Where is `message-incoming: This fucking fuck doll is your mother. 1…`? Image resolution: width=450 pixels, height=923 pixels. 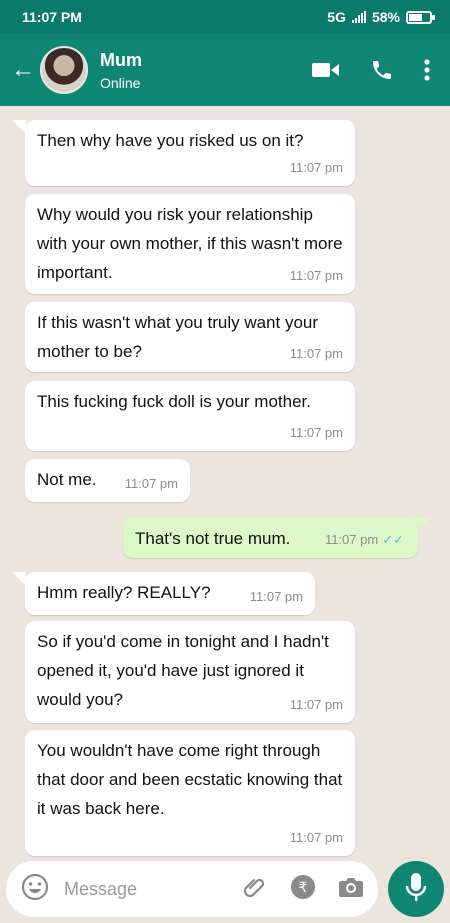 message-incoming: This fucking fuck doll is your mother. 1… is located at coordinates (190, 416).